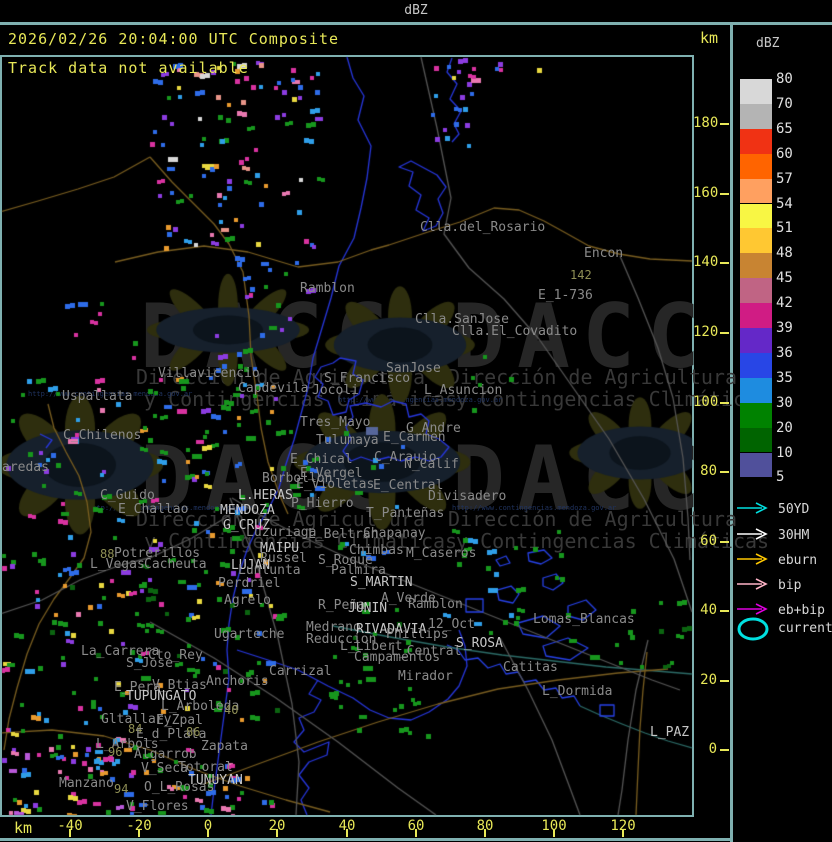 The height and width of the screenshot is (842, 832). I want to click on map-label: P_Hierro, so click(322, 503).